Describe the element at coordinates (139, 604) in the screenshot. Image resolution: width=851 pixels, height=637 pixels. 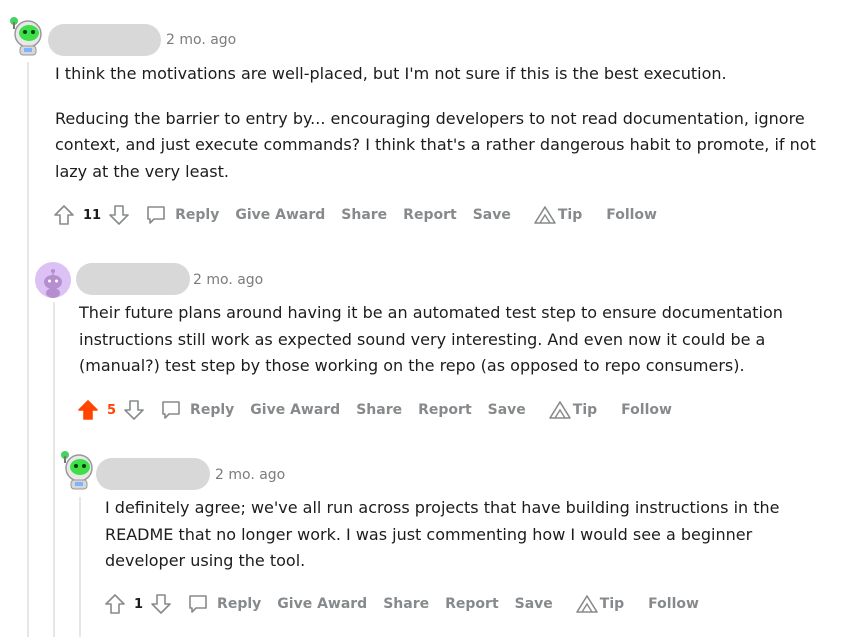
I see `vote-count: 1` at that location.